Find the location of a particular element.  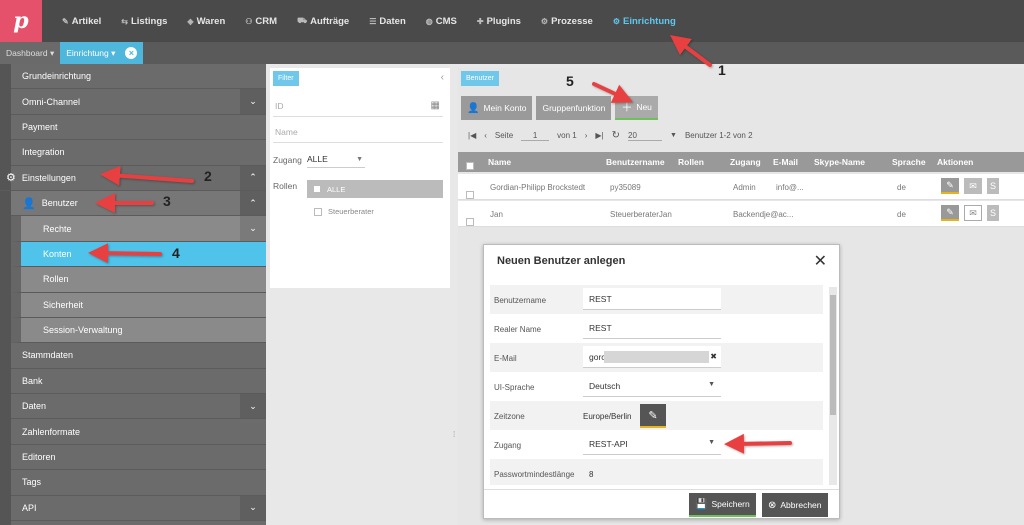

nav-listings: ⇆ Listings is located at coordinates (144, 21).